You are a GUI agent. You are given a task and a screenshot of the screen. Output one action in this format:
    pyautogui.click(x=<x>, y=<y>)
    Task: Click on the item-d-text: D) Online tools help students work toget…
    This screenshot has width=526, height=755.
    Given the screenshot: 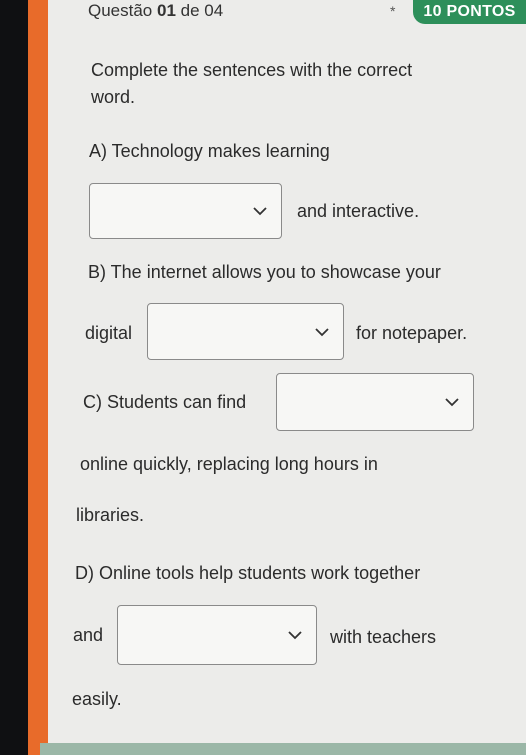 What is the action you would take?
    pyautogui.click(x=248, y=573)
    